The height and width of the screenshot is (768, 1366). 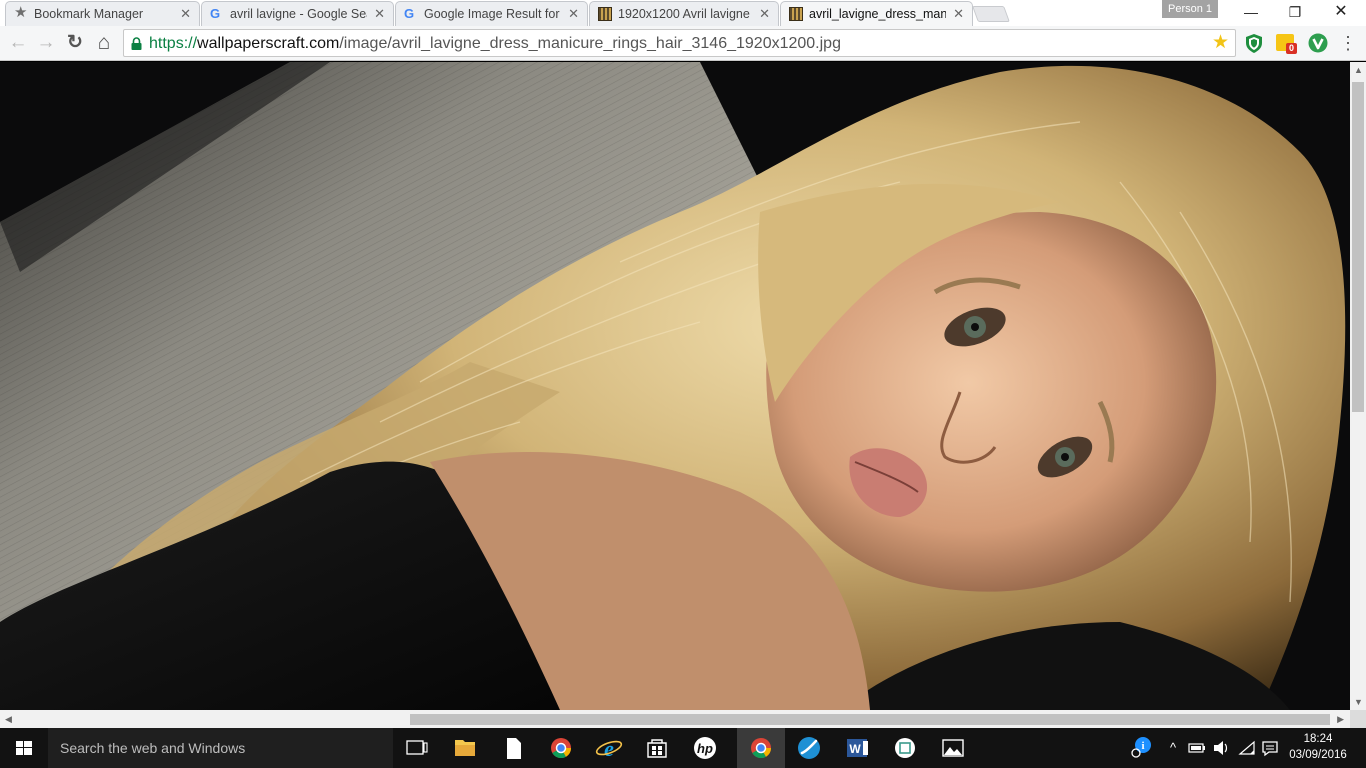 I want to click on horizontal-scroll-thumb, so click(x=870, y=719).